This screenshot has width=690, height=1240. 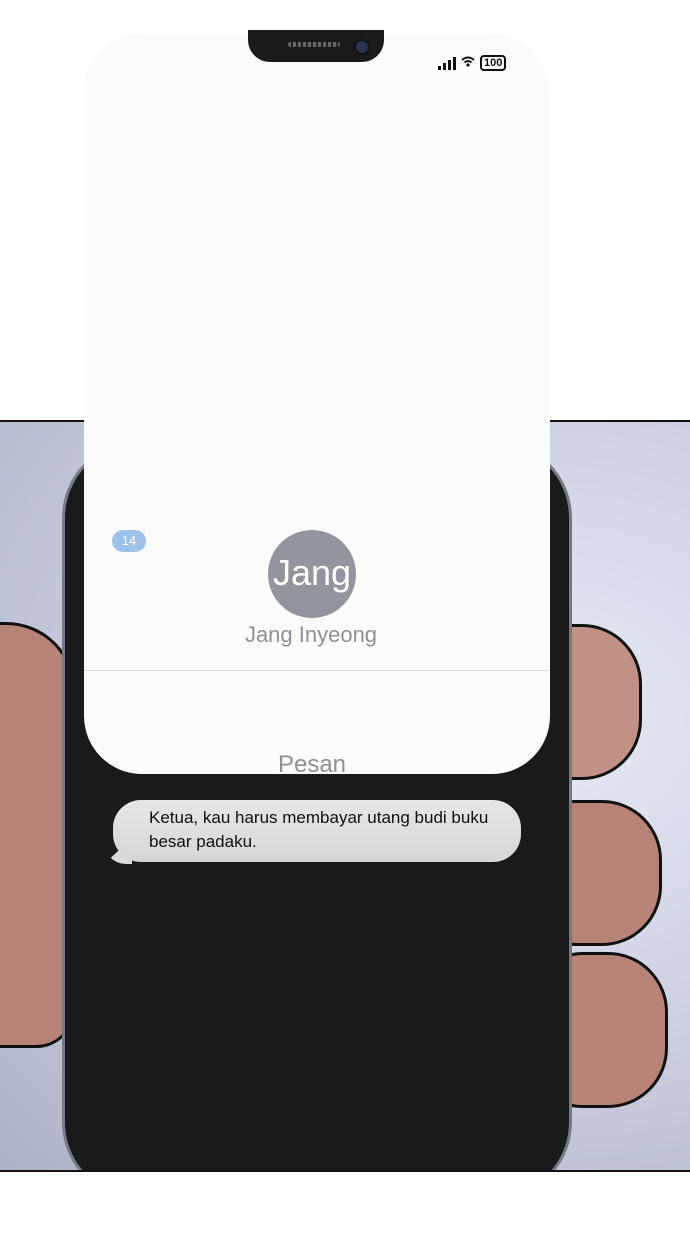 I want to click on status-bar: 100, so click(x=472, y=63).